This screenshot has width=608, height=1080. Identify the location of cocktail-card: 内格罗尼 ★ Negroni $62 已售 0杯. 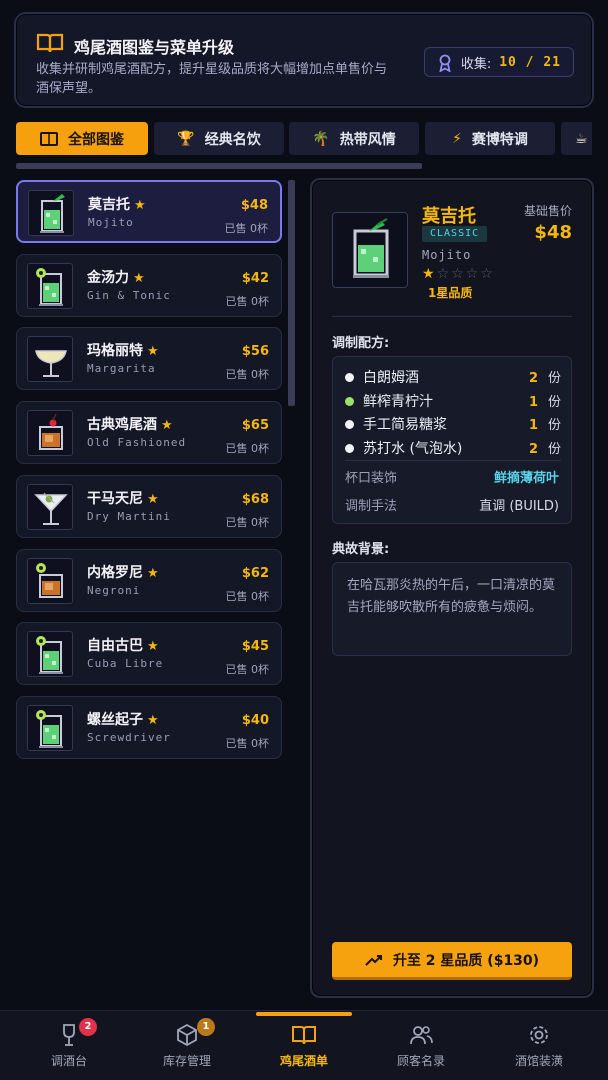
(149, 580).